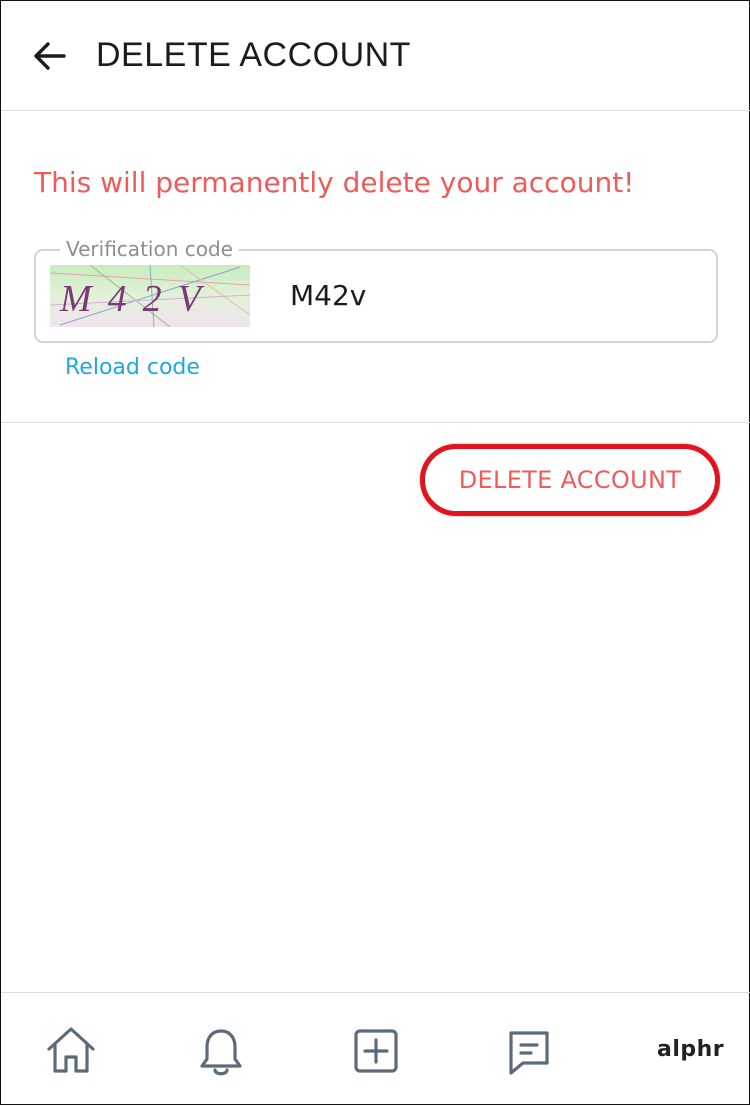  Describe the element at coordinates (375, 422) in the screenshot. I see `section-divider` at that location.